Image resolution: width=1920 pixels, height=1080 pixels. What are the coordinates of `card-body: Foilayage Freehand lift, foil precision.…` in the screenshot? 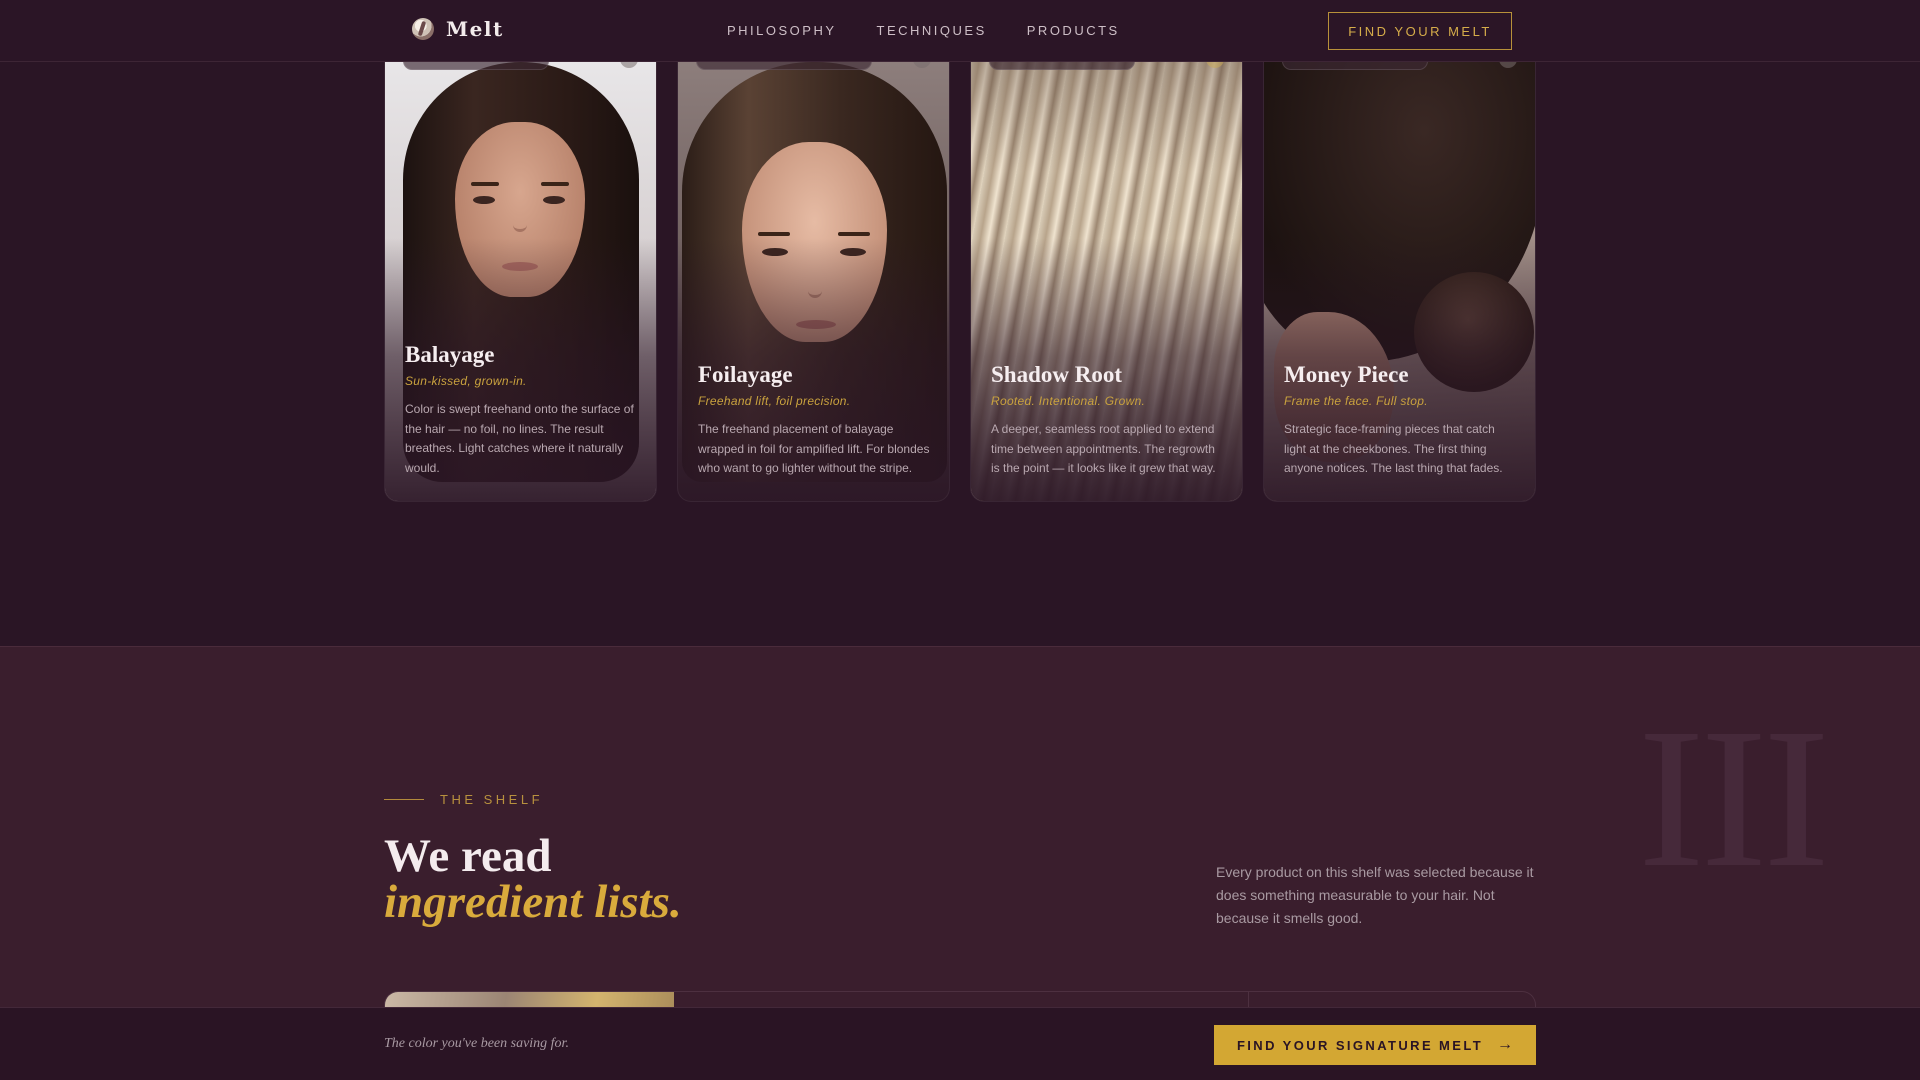 It's located at (814, 420).